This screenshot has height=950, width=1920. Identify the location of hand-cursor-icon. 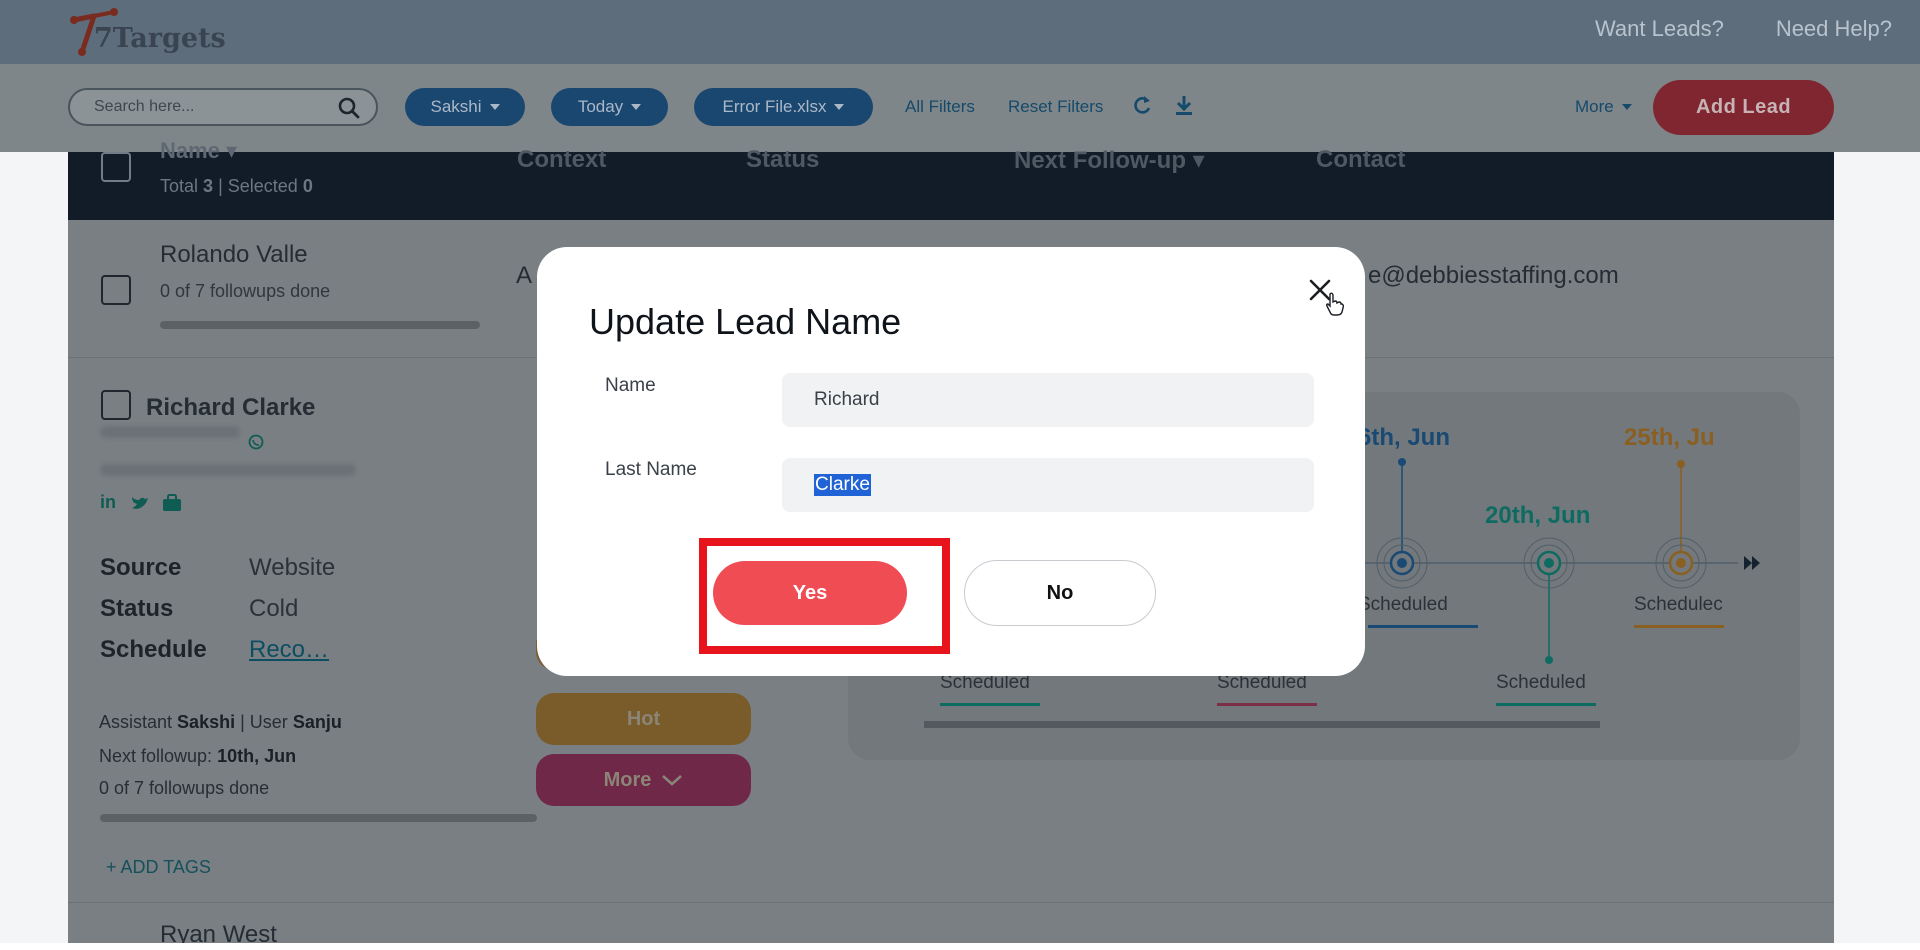
(1334, 304).